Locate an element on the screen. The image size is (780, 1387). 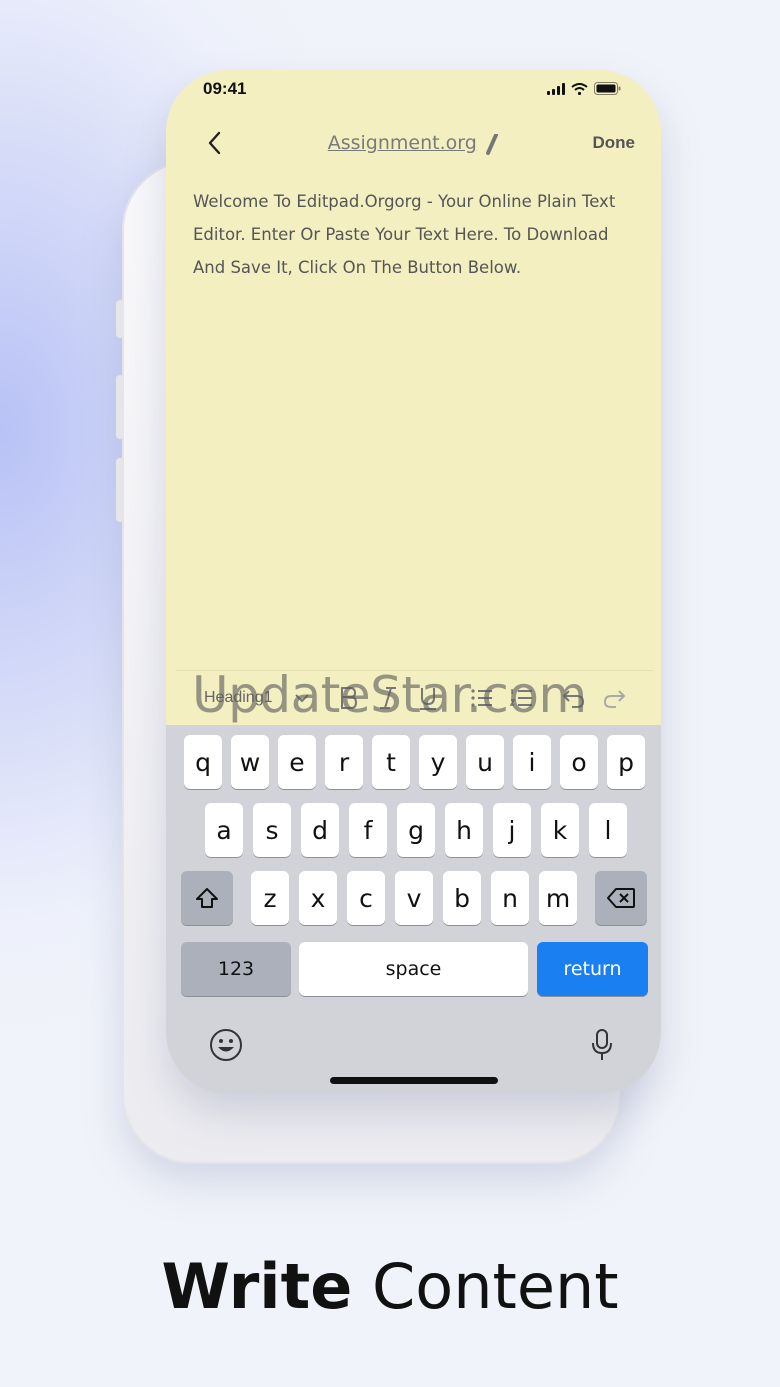
status-time: 09:41 is located at coordinates (225, 88).